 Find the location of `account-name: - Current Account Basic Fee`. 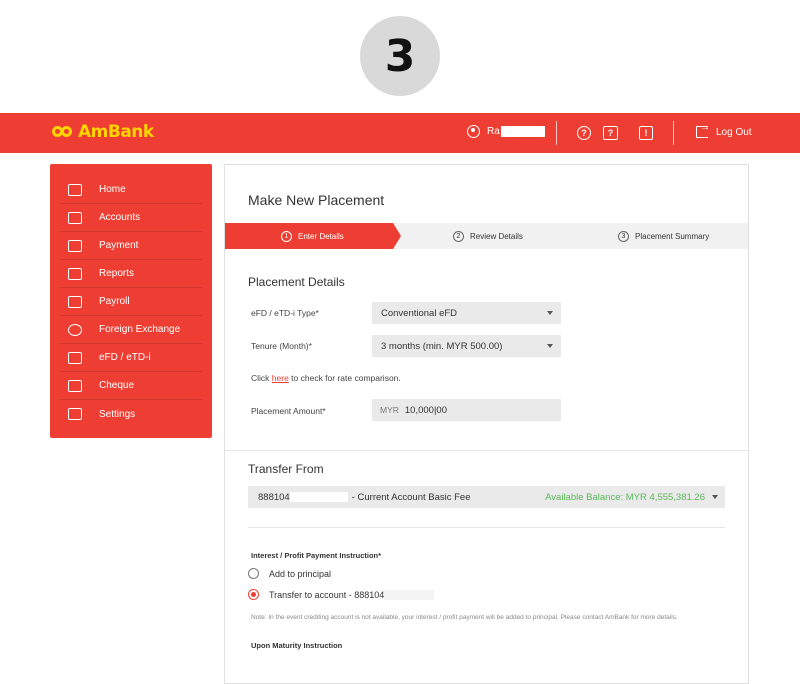

account-name: - Current Account Basic Fee is located at coordinates (411, 497).